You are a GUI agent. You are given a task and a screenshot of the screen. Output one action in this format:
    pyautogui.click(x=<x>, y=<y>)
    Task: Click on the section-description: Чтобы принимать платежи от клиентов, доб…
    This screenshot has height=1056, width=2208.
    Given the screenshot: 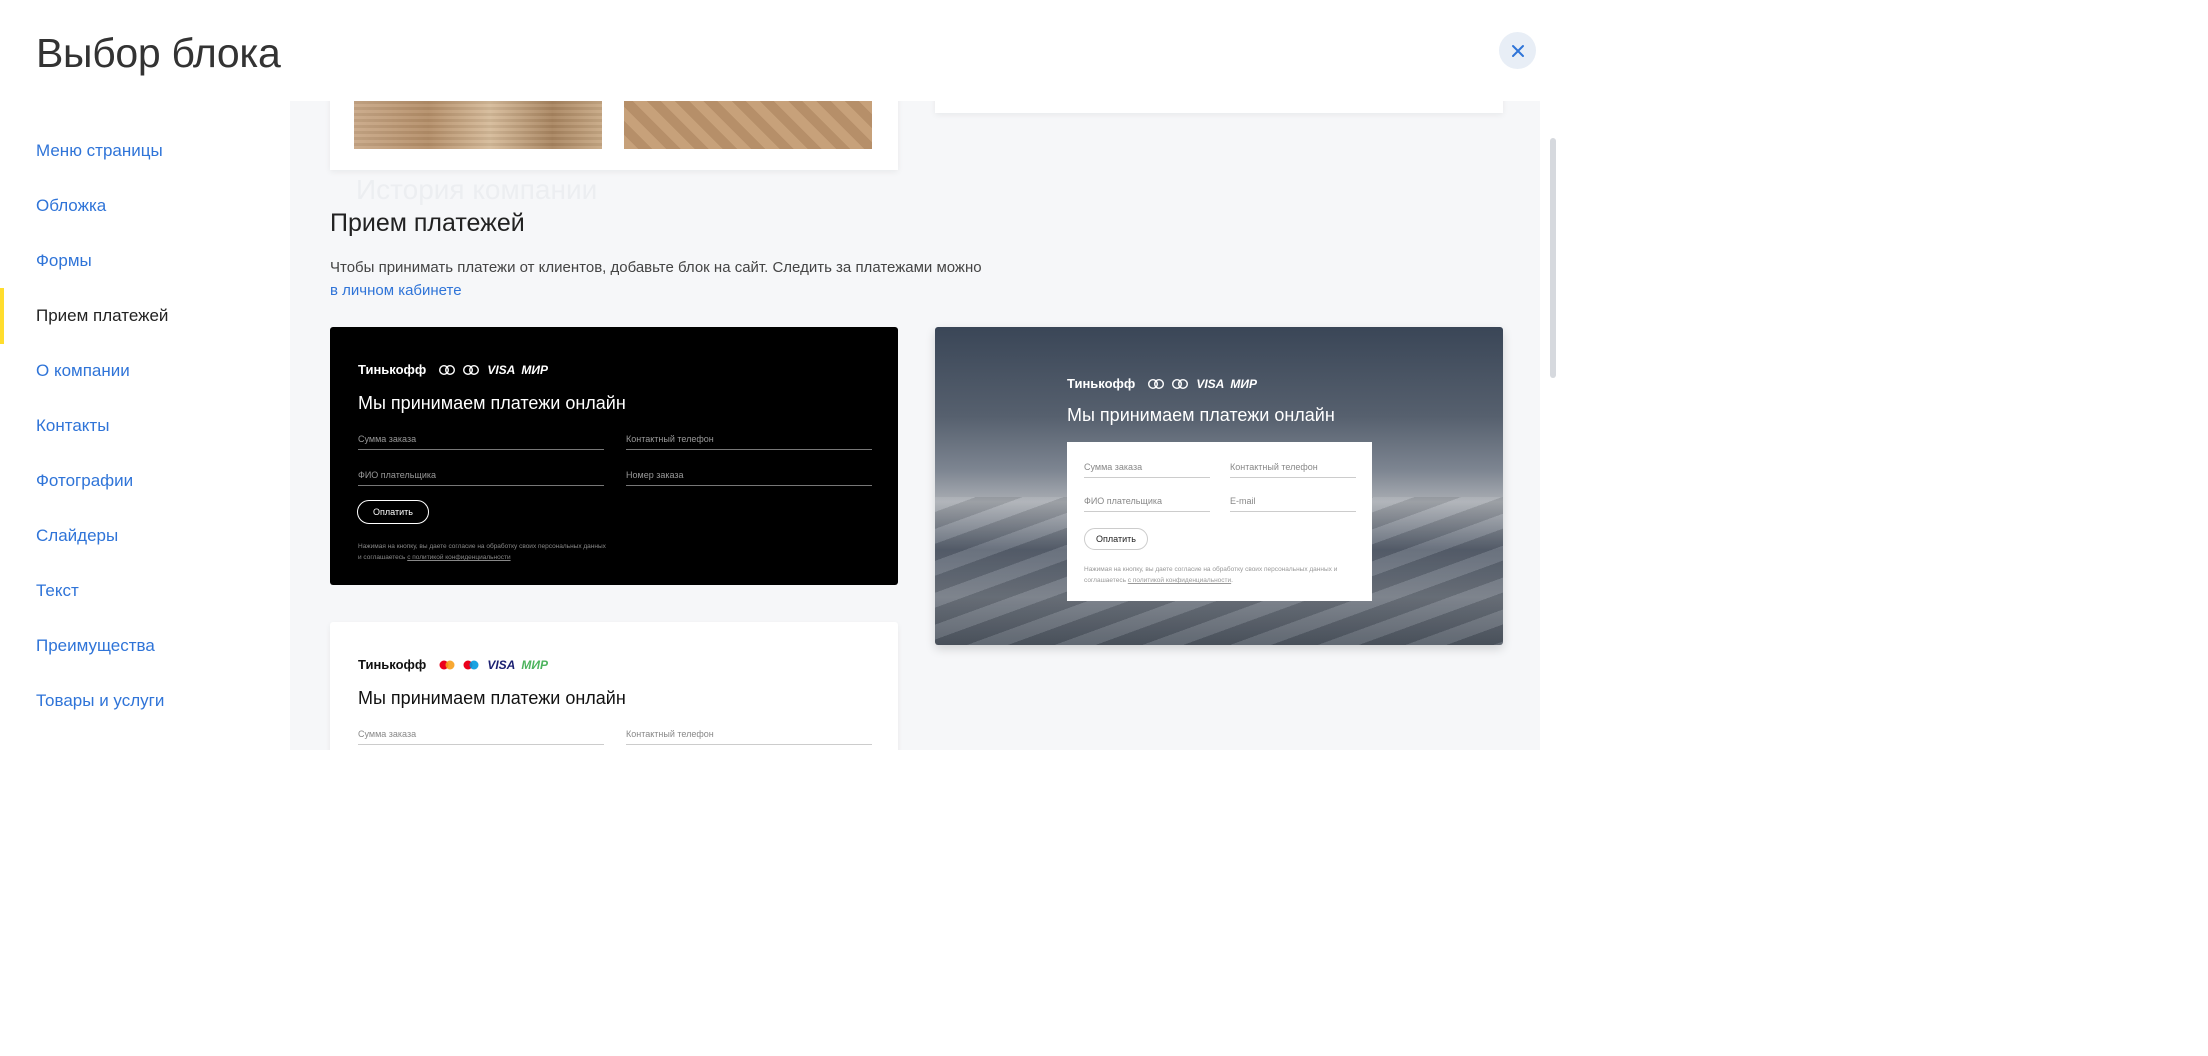 What is the action you would take?
    pyautogui.click(x=670, y=279)
    